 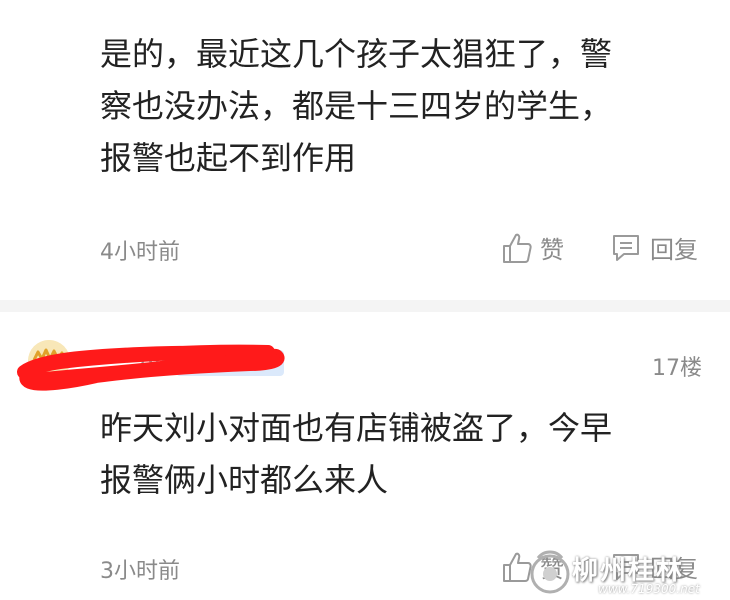 What do you see at coordinates (677, 368) in the screenshot?
I see `floor-number: 17楼` at bounding box center [677, 368].